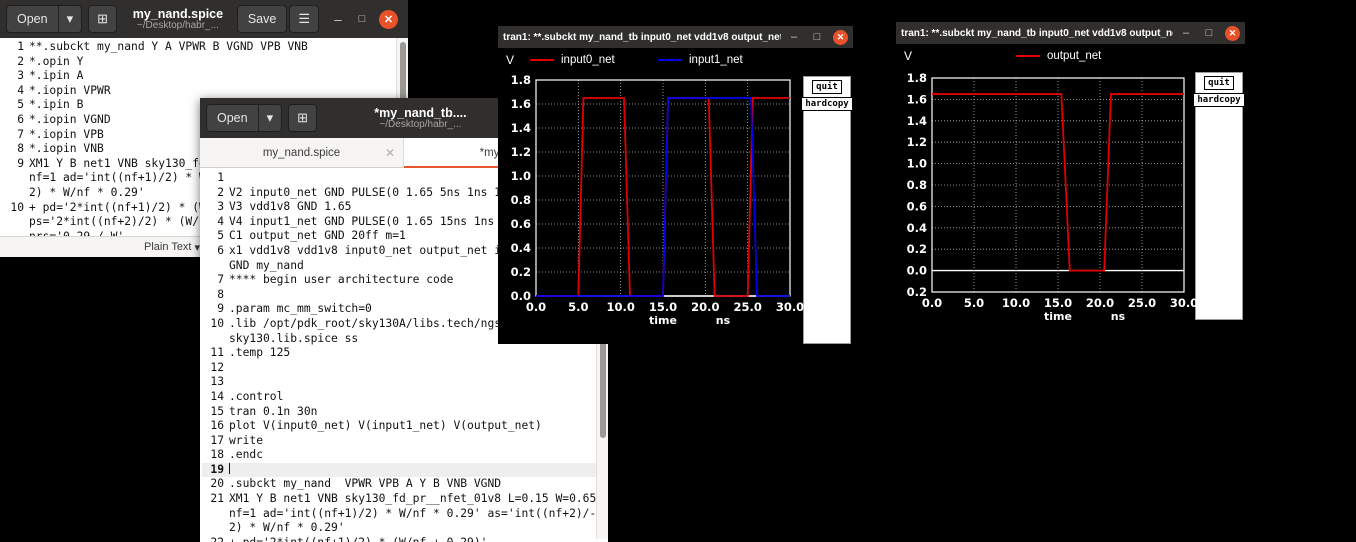  Describe the element at coordinates (273, 411) in the screenshot. I see `line-text: tran 0.1n 30n` at that location.